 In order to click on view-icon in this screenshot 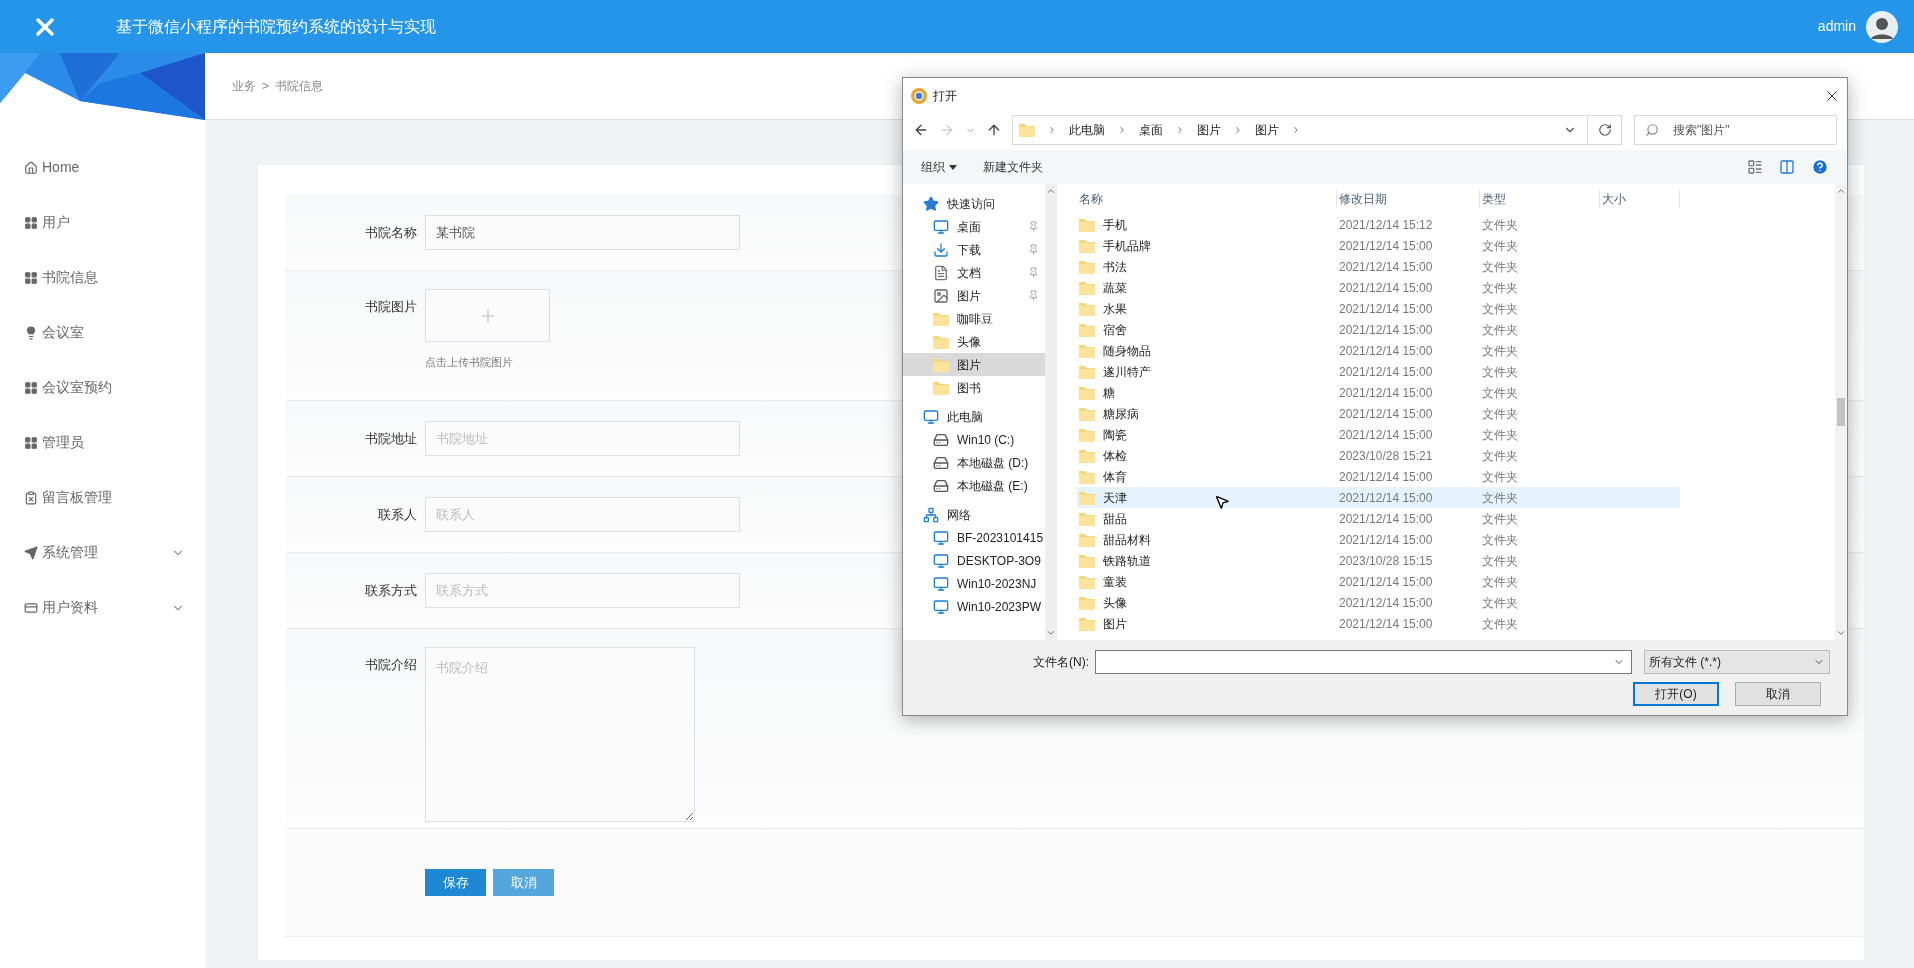, I will do `click(1755, 167)`.